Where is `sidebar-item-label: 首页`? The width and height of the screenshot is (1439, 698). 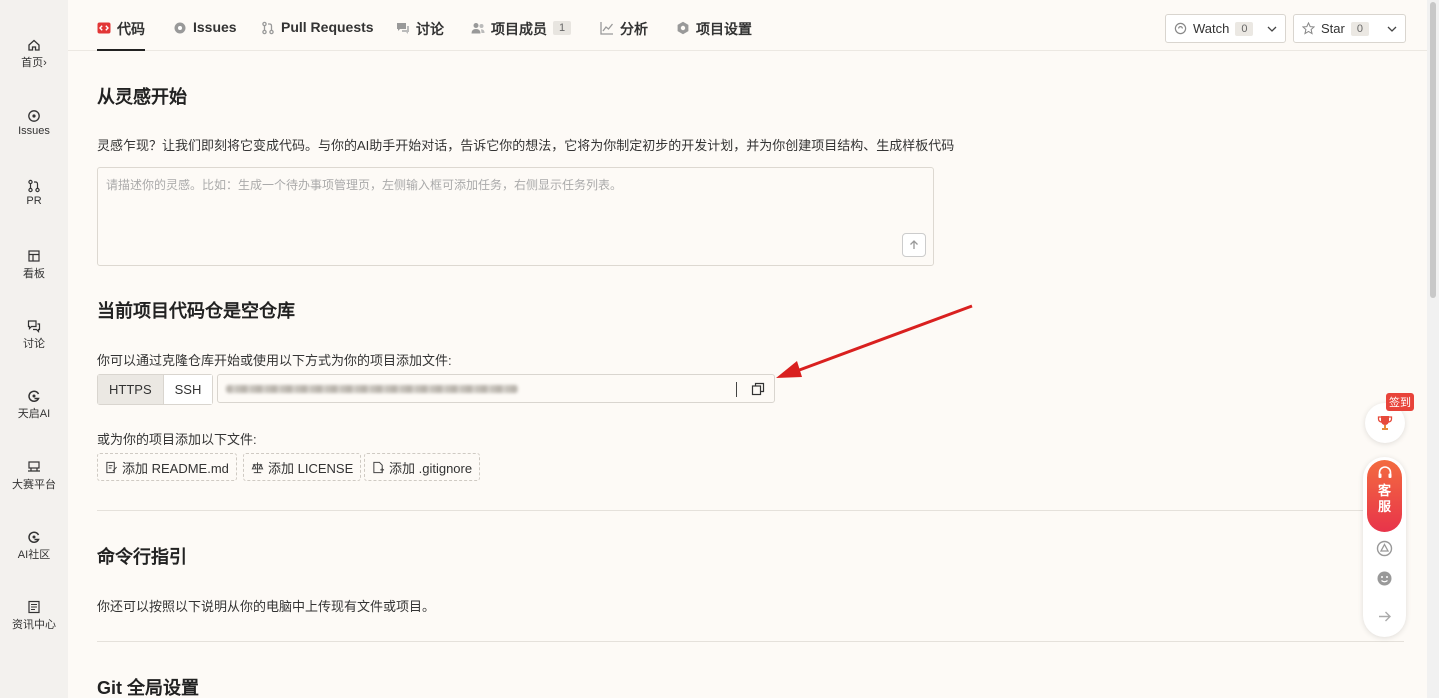
sidebar-item-label: 首页 is located at coordinates (32, 63).